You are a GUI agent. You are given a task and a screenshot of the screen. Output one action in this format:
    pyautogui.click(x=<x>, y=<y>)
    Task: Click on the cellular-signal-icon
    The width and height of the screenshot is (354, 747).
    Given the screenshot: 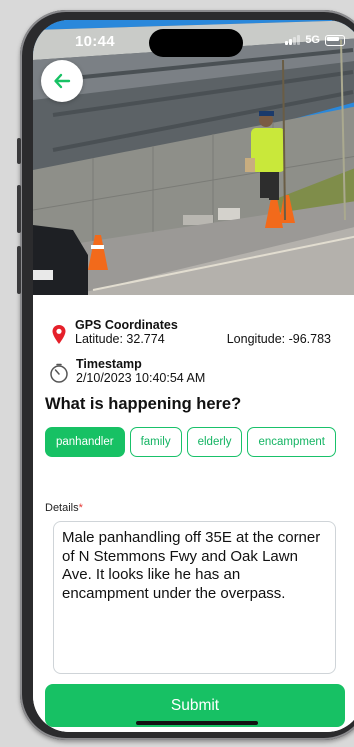 What is the action you would take?
    pyautogui.click(x=293, y=40)
    